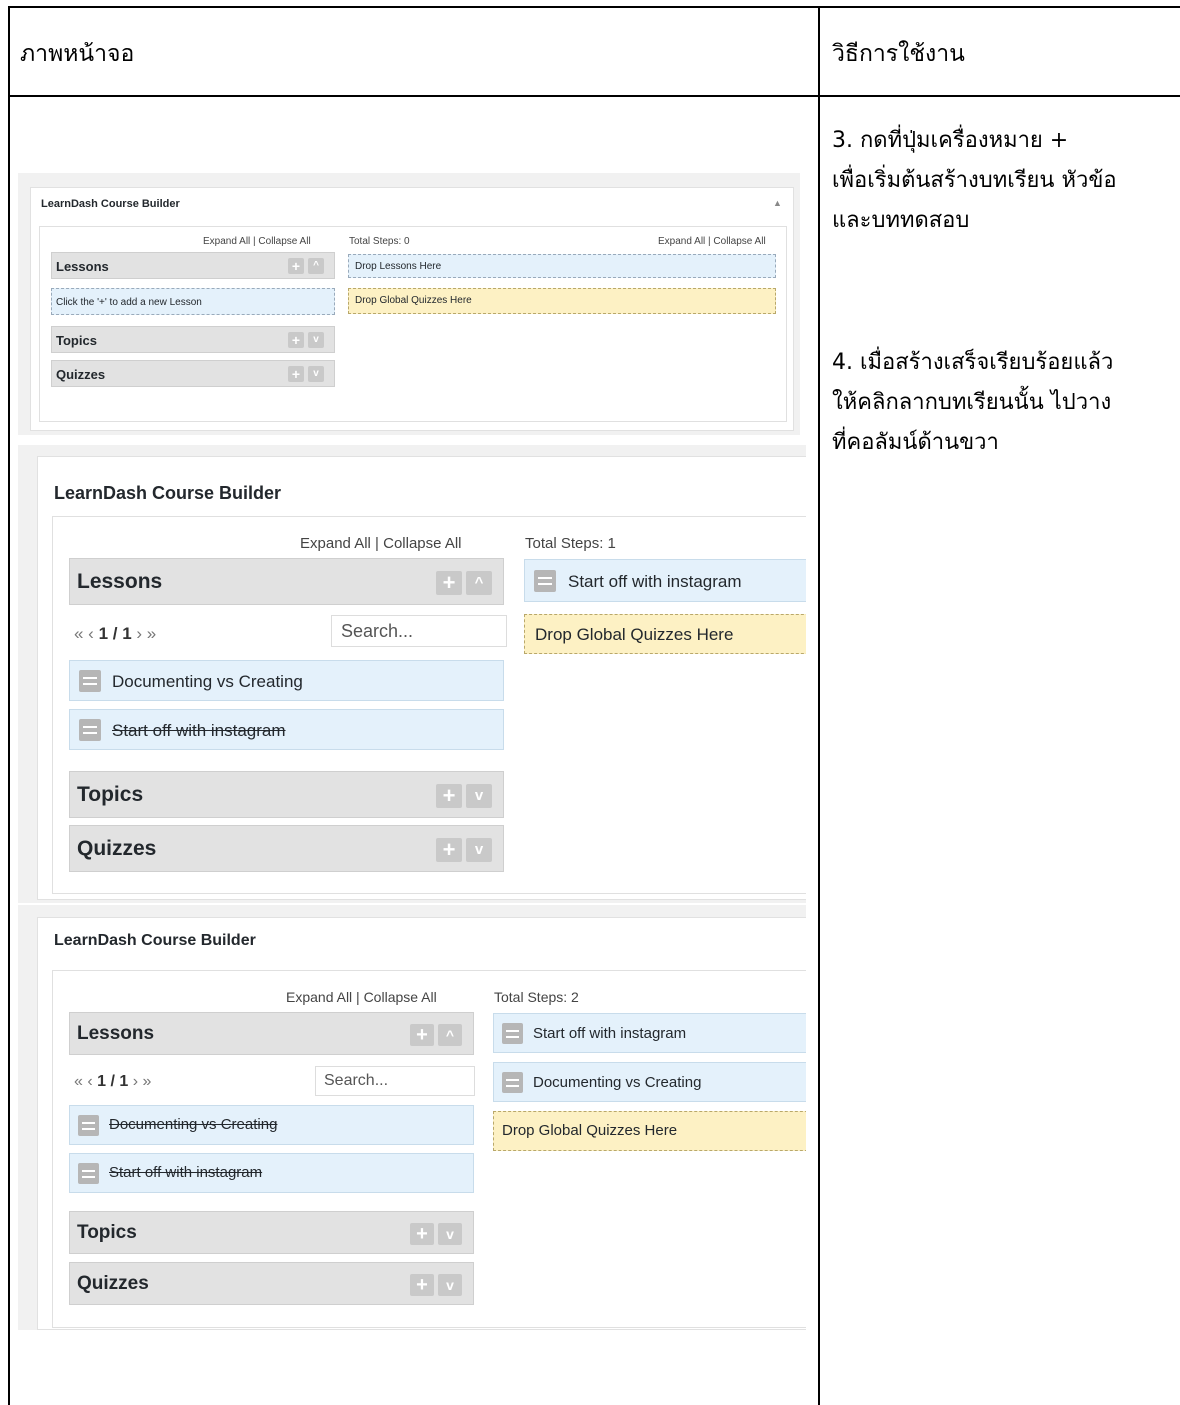 This screenshot has width=1180, height=1405. What do you see at coordinates (712, 241) in the screenshot?
I see `right-expand-collapse-links: Expand All | Collapse All` at bounding box center [712, 241].